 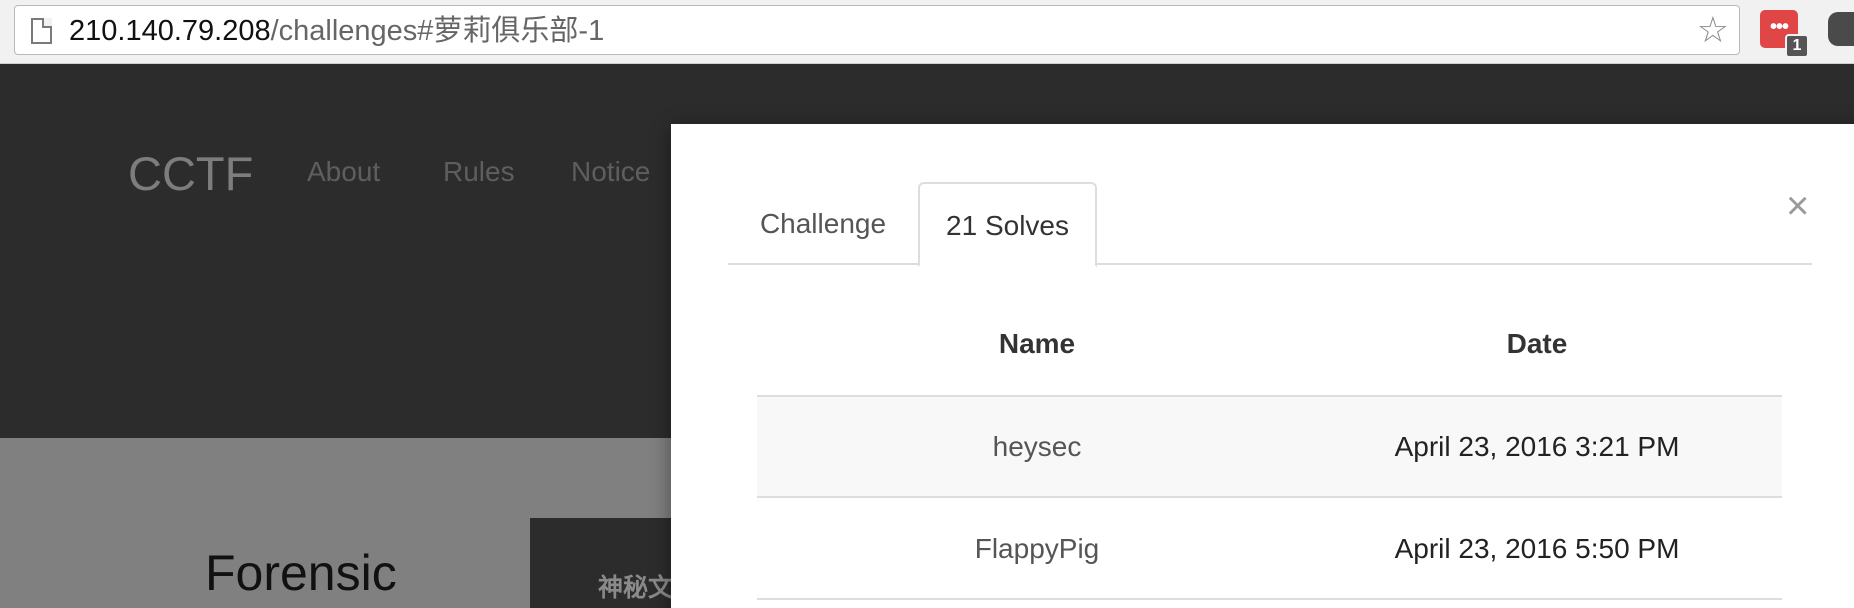 I want to click on url-text: 210.140.79.208/challenges#萝莉俱乐部-1, so click(x=336, y=31).